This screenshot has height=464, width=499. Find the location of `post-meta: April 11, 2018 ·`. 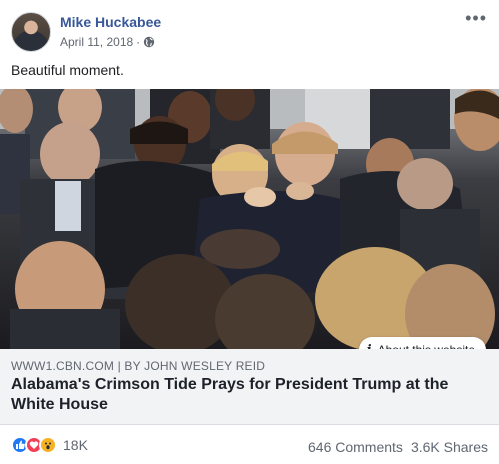

post-meta: April 11, 2018 · is located at coordinates (107, 42).